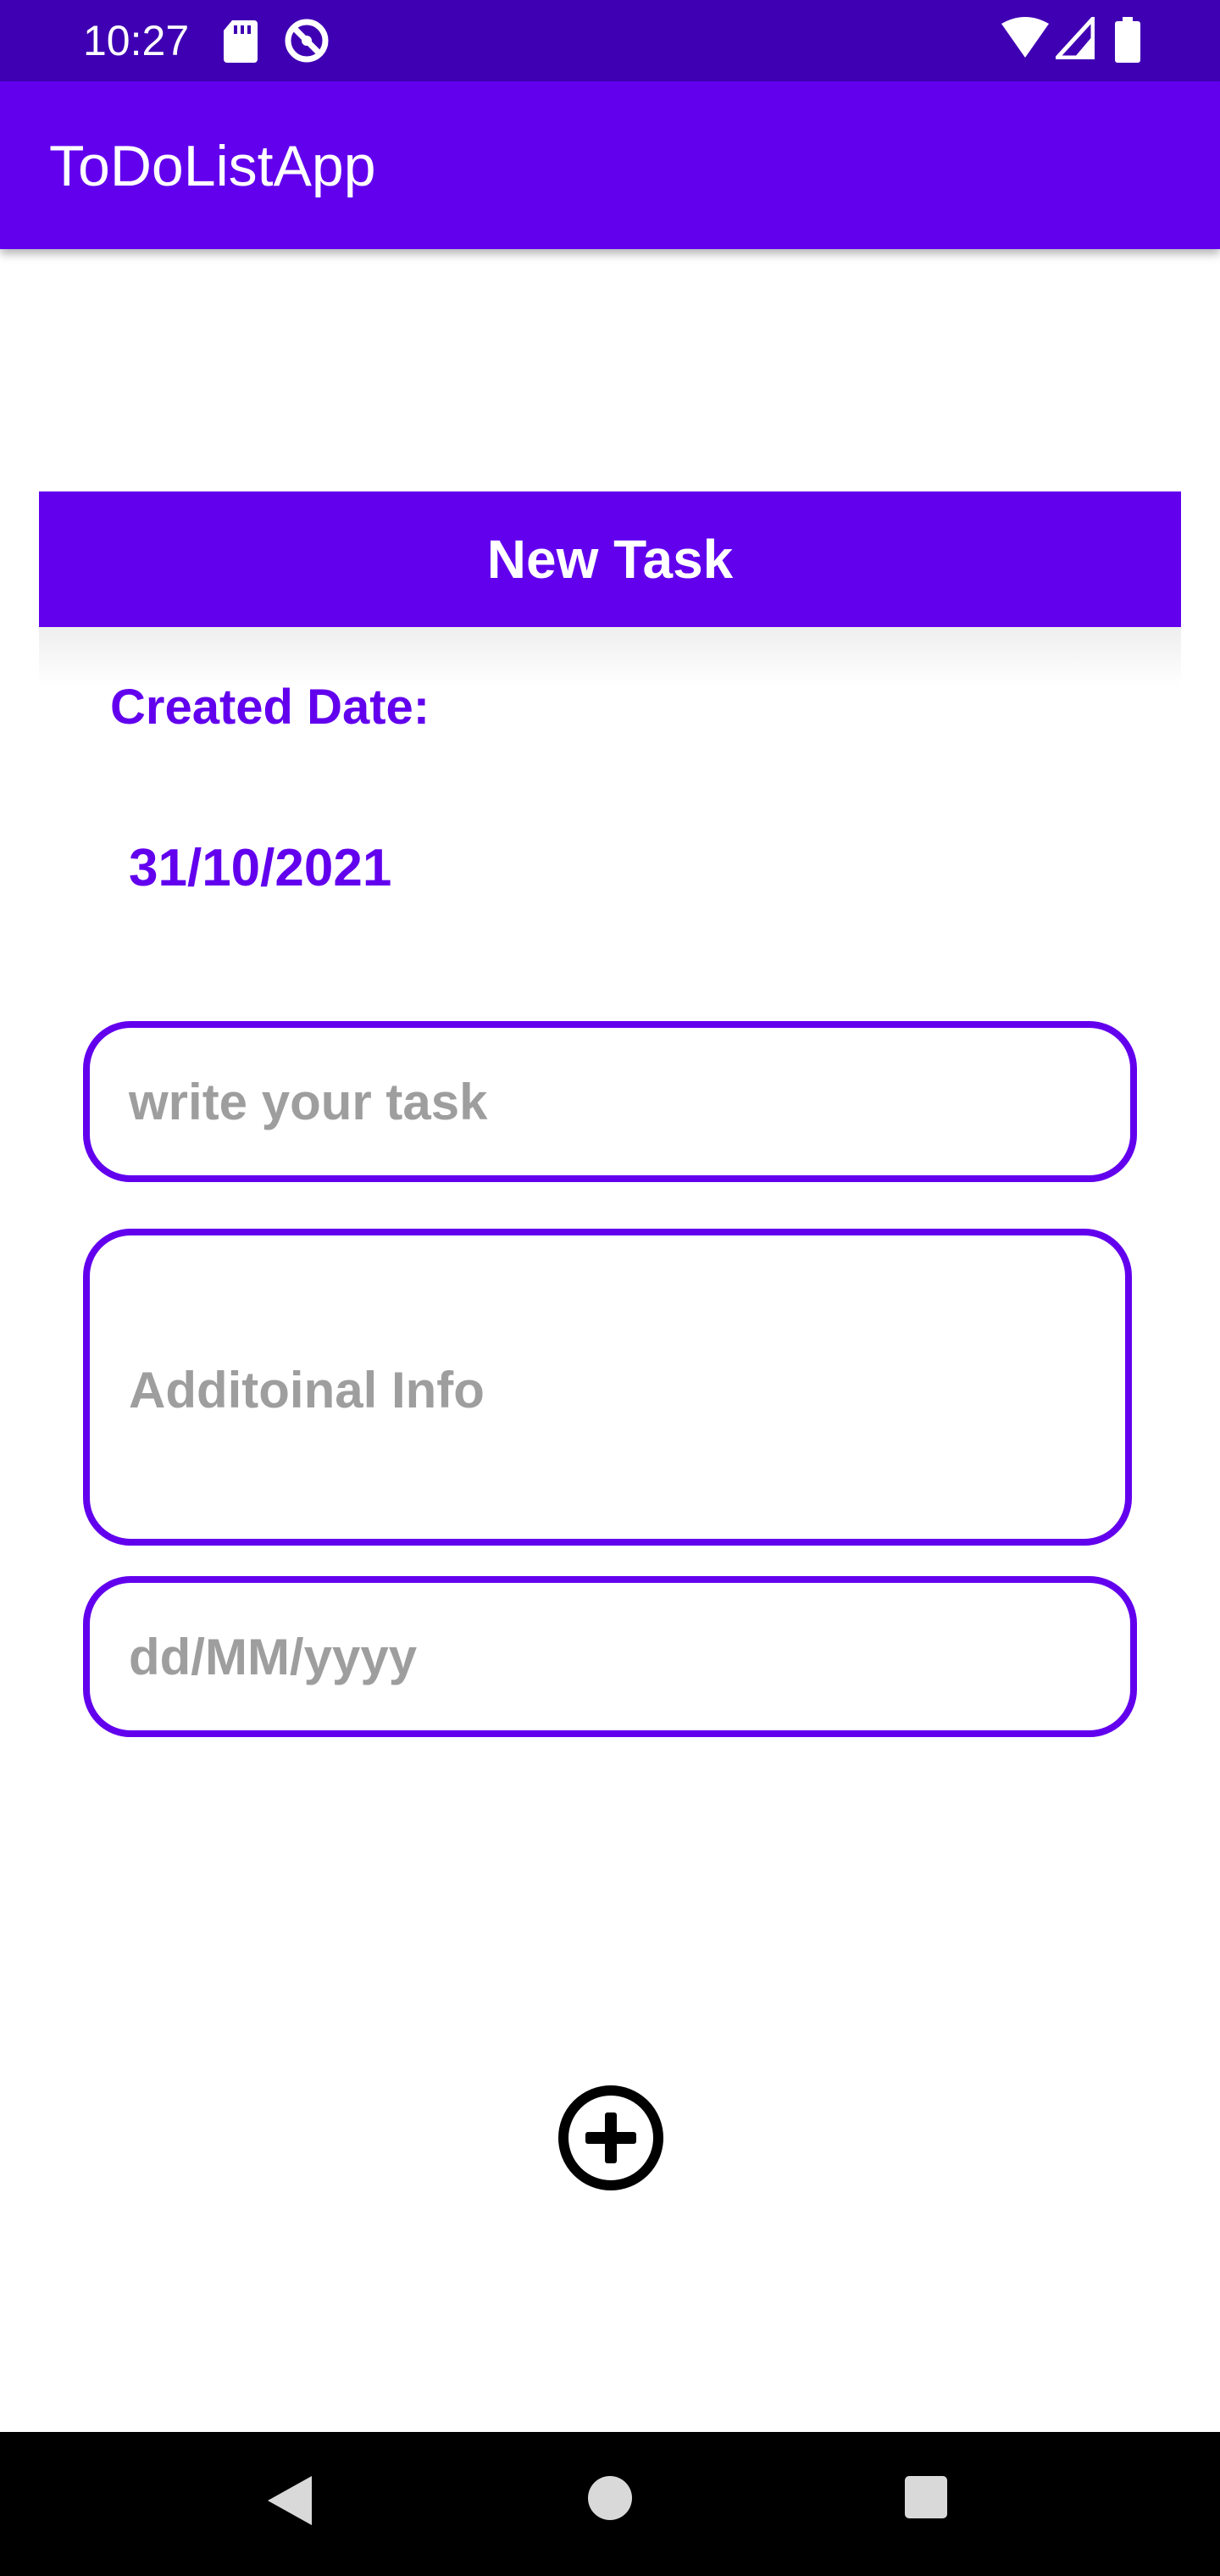 The image size is (1220, 2576). I want to click on add-task-button, so click(611, 2138).